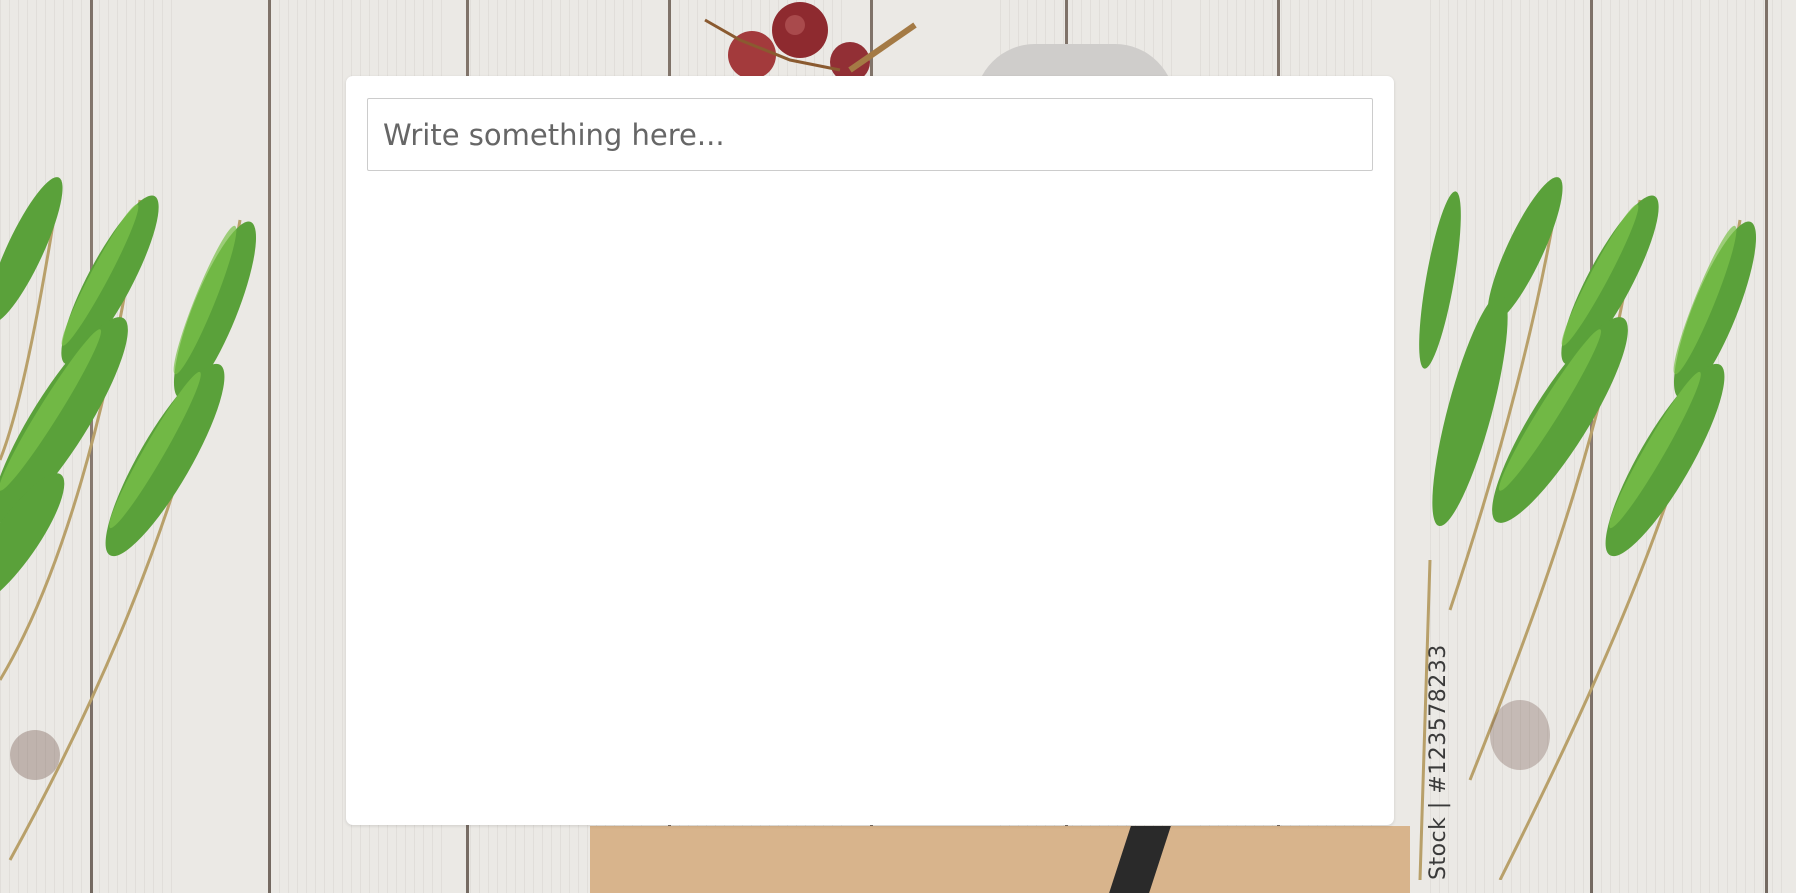 The height and width of the screenshot is (893, 1796). I want to click on watermark-text: Stock | #123578233, so click(1438, 762).